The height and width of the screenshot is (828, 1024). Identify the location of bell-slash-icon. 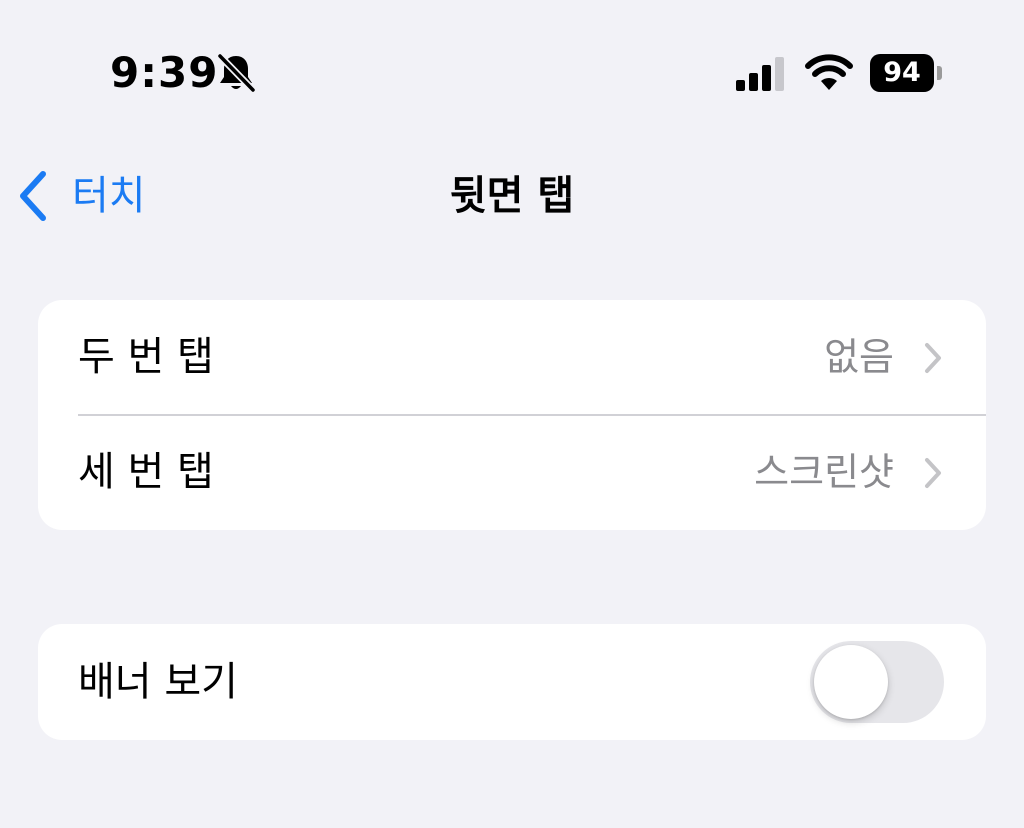
(236, 73).